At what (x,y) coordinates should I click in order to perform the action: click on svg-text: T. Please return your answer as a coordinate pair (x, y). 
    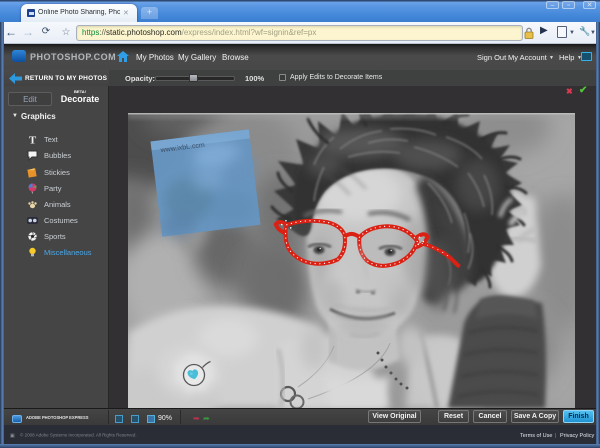
    Looking at the image, I should click on (33, 140).